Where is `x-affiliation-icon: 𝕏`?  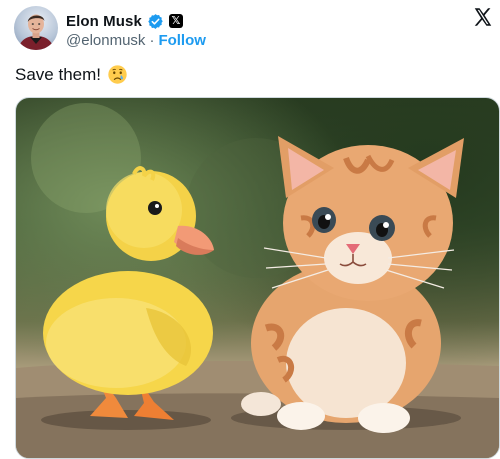 x-affiliation-icon: 𝕏 is located at coordinates (175, 21).